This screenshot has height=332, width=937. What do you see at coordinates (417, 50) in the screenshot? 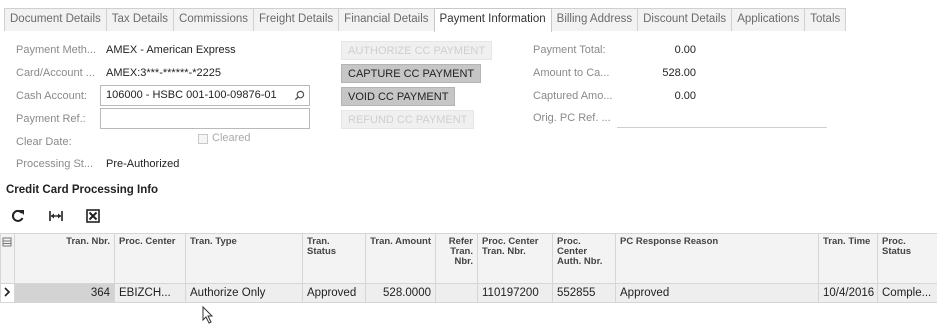
I see `authorize-cc-payment-button: AUTHORIZE CC PAYMENT` at bounding box center [417, 50].